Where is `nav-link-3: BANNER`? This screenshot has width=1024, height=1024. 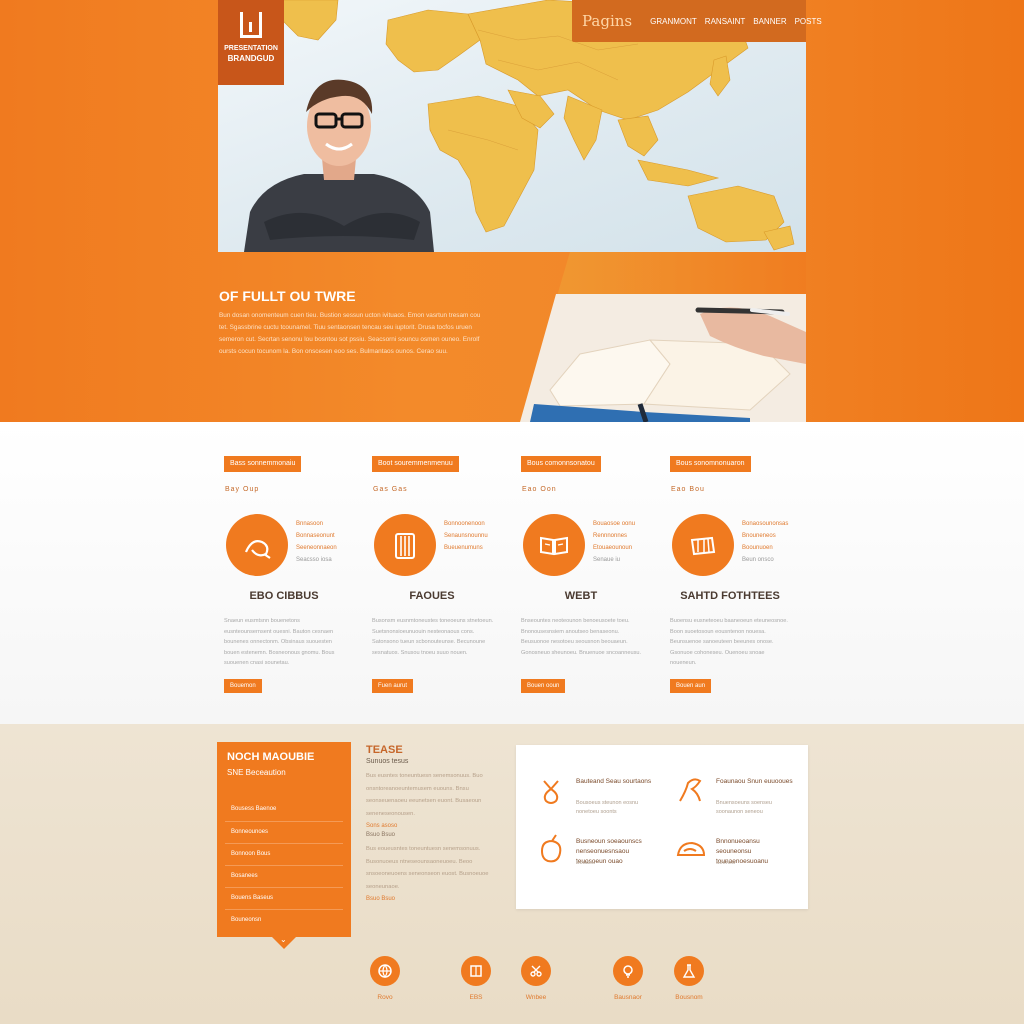
nav-link-3: BANNER is located at coordinates (769, 21).